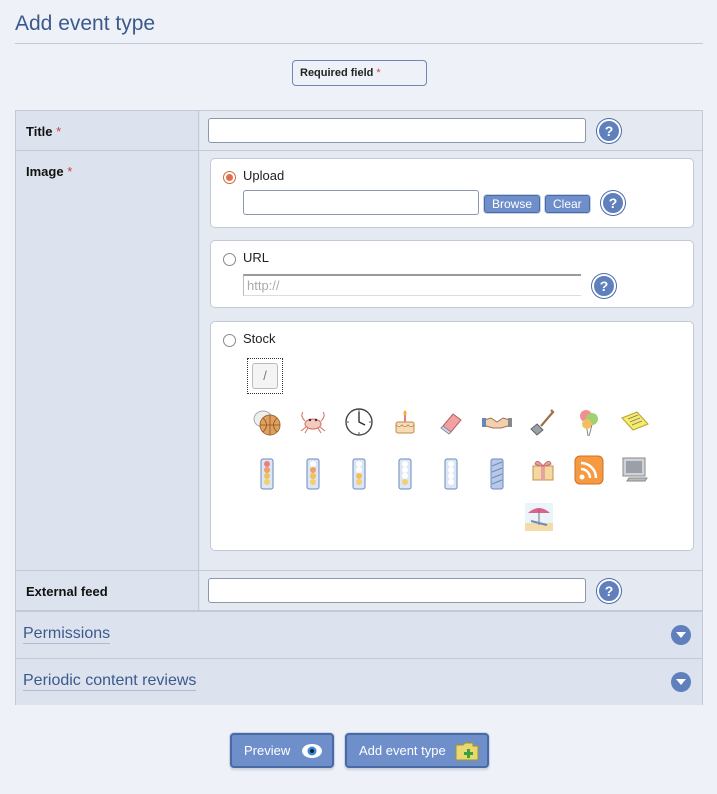  I want to click on external-feed-input, so click(397, 590).